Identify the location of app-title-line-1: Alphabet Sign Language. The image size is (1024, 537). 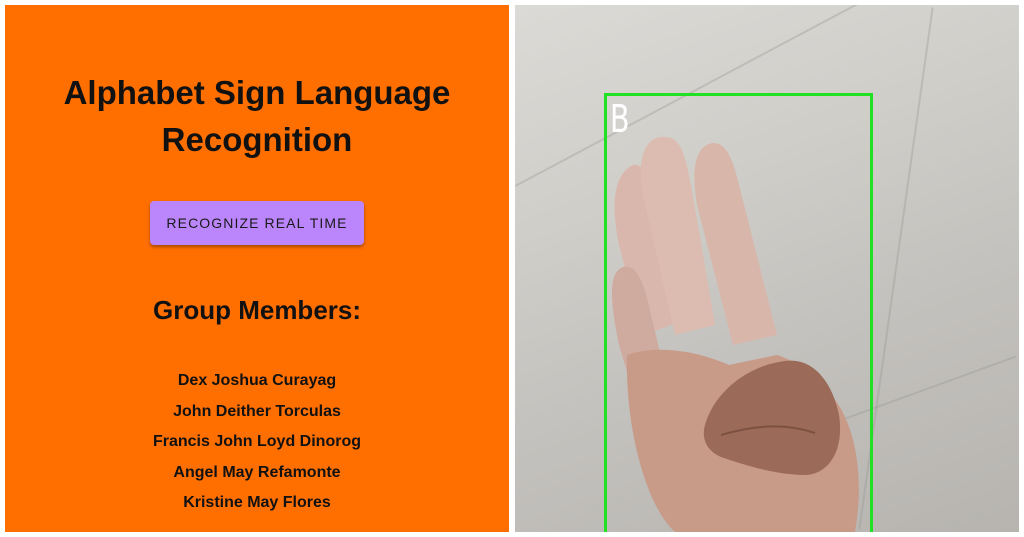
(257, 92).